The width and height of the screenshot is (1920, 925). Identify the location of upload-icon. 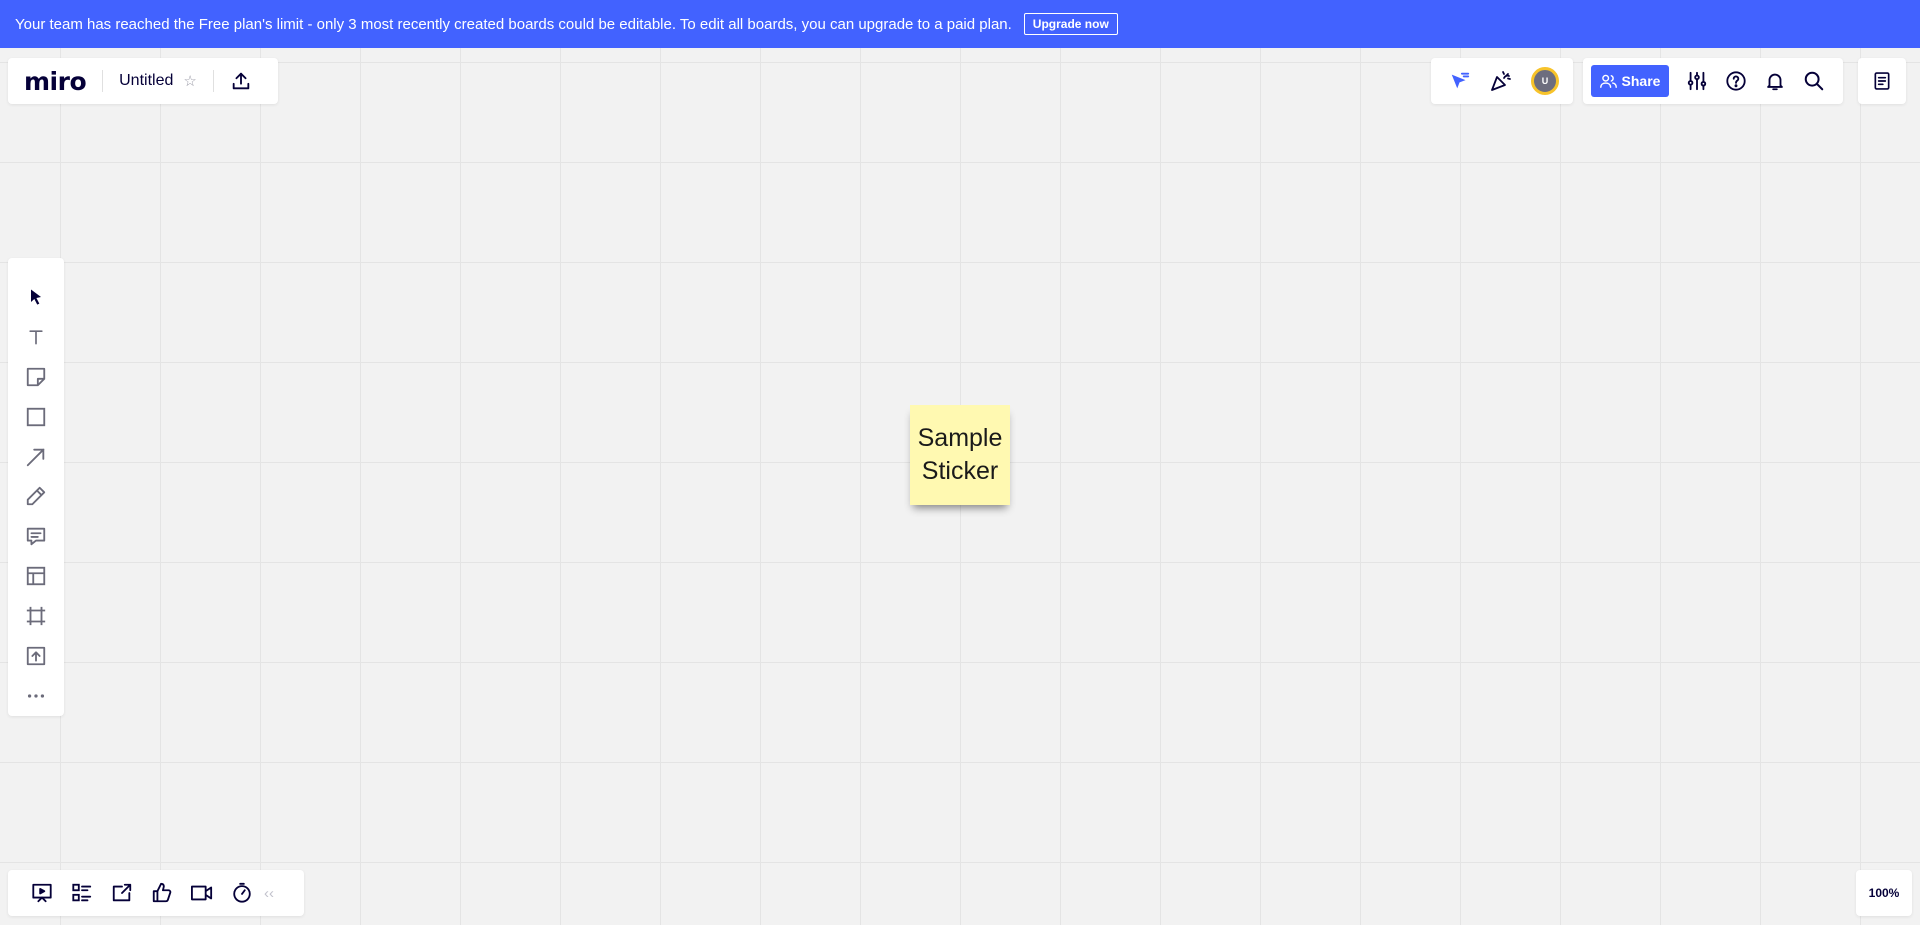
(36, 656).